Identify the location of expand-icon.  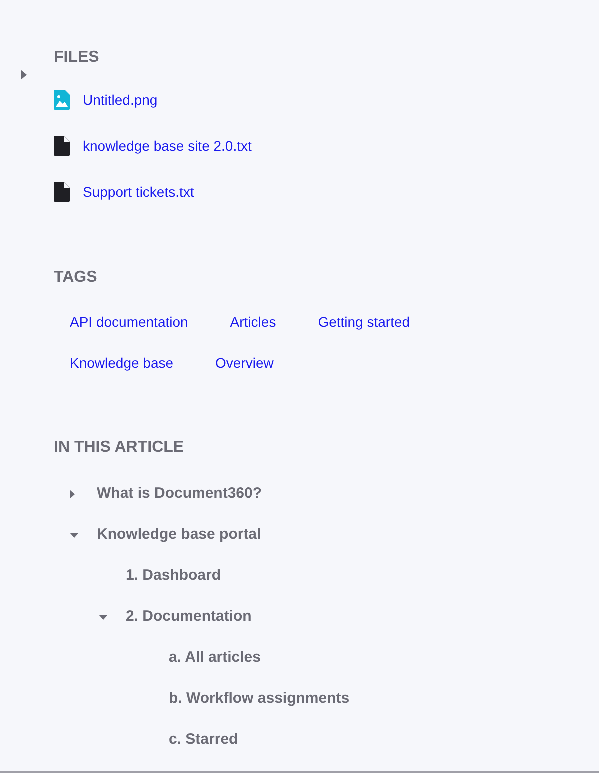
(24, 75).